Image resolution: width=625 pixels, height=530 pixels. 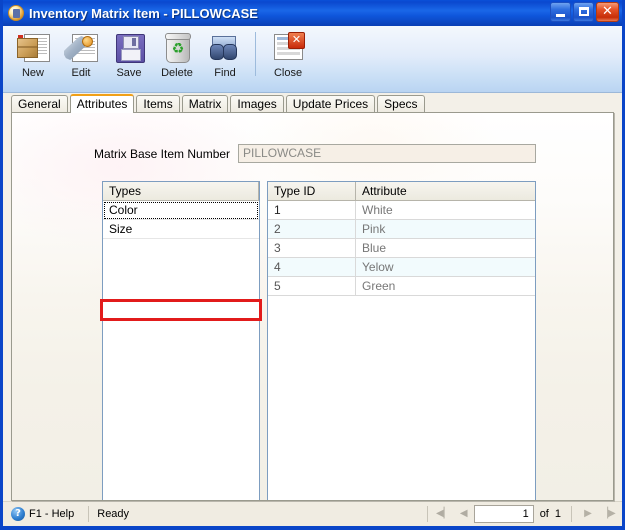 I want to click on last-record-button: ▕▶, so click(x=608, y=514).